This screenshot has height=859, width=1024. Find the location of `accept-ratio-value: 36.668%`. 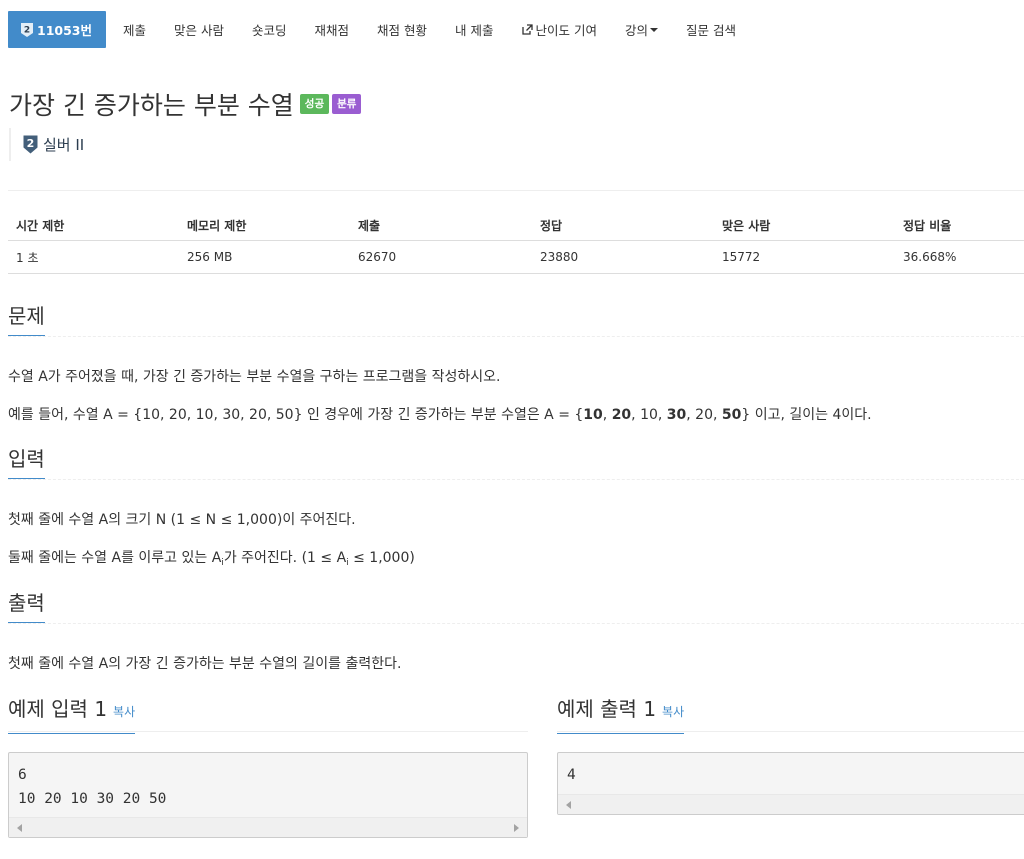

accept-ratio-value: 36.668% is located at coordinates (959, 257).